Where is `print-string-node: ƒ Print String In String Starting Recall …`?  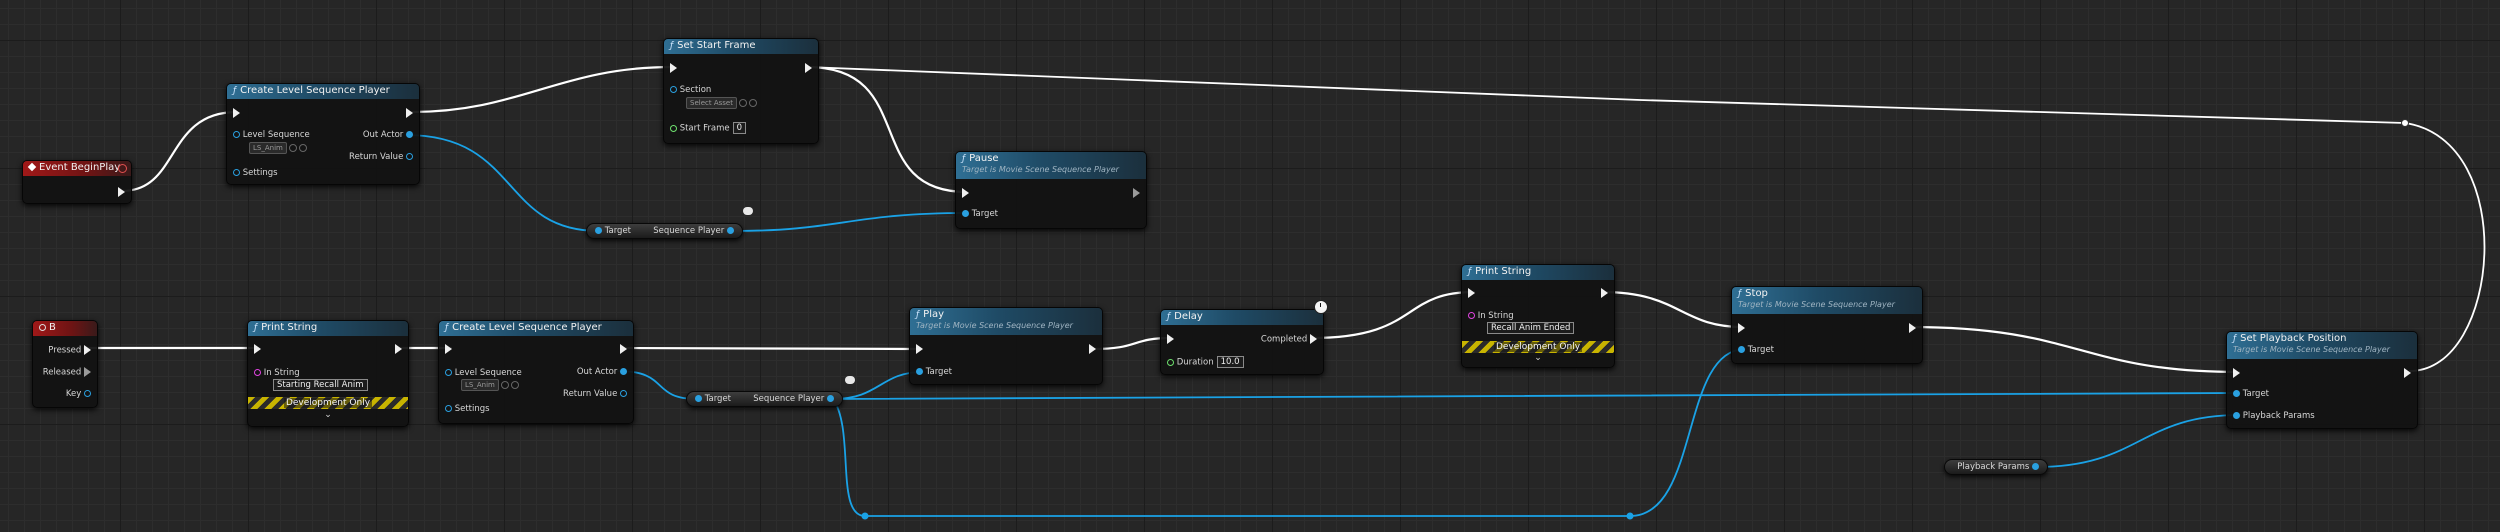
print-string-node: ƒ Print String In String Starting Recall … is located at coordinates (328, 373).